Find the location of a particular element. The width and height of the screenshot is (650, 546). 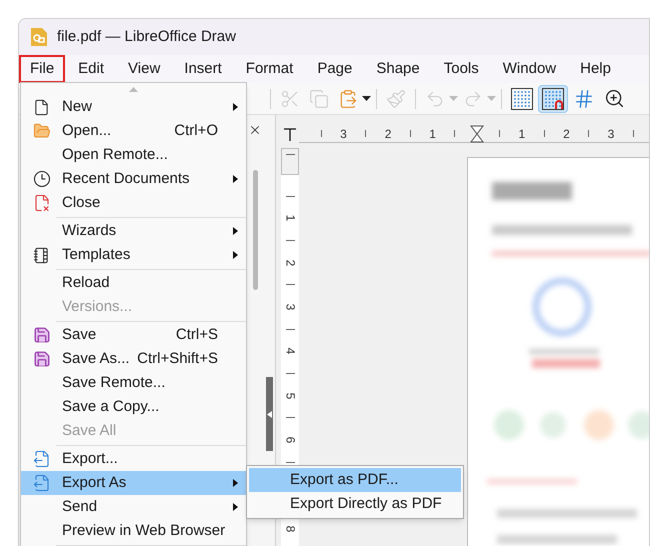

menu-bar-item: Edit is located at coordinates (91, 69).